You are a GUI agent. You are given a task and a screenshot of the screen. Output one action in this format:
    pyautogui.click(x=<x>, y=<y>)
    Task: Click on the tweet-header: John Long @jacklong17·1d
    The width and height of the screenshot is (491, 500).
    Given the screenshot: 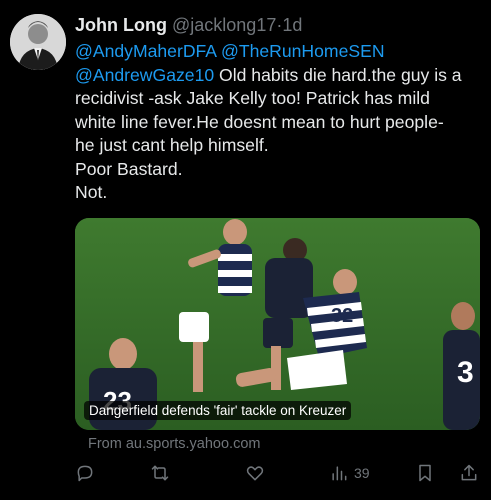 What is the action you would take?
    pyautogui.click(x=188, y=25)
    